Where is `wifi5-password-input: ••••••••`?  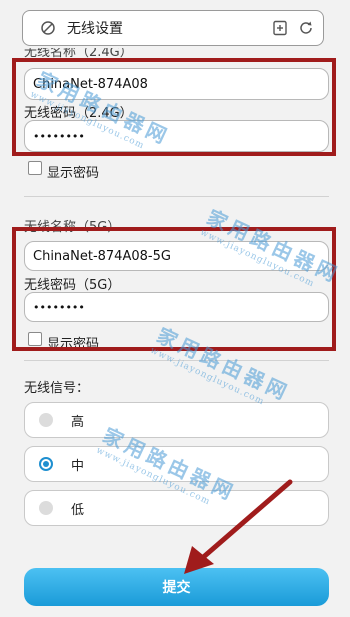 wifi5-password-input: •••••••• is located at coordinates (176, 307).